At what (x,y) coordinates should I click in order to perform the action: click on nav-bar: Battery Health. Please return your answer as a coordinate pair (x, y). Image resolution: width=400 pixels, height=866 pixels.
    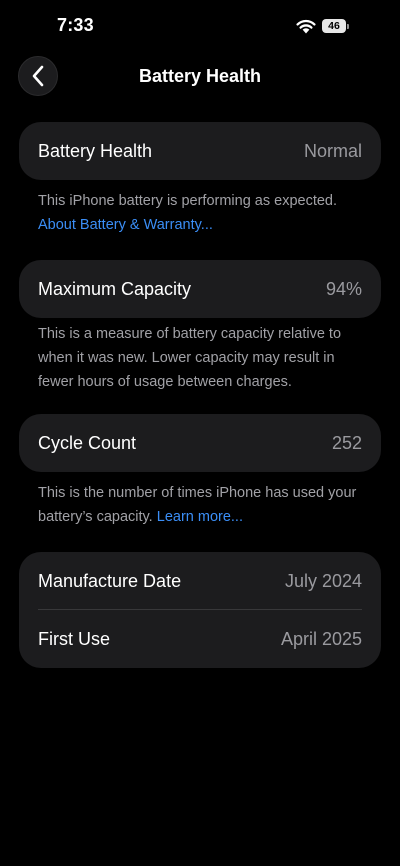
    Looking at the image, I should click on (200, 76).